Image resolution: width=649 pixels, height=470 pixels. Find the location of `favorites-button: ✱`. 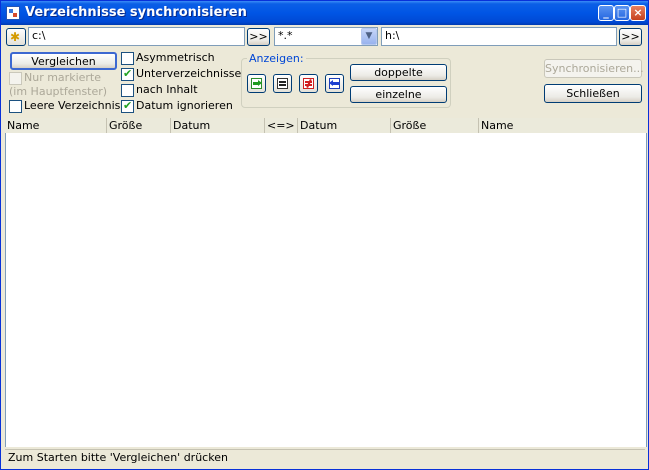

favorites-button: ✱ is located at coordinates (16, 37).